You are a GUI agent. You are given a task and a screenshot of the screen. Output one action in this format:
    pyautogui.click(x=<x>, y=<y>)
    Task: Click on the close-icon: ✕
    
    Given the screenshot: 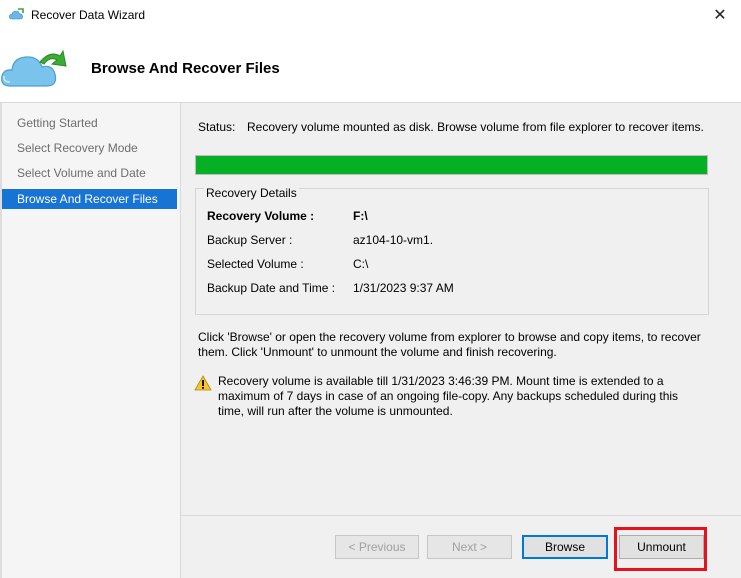 What is the action you would take?
    pyautogui.click(x=720, y=15)
    